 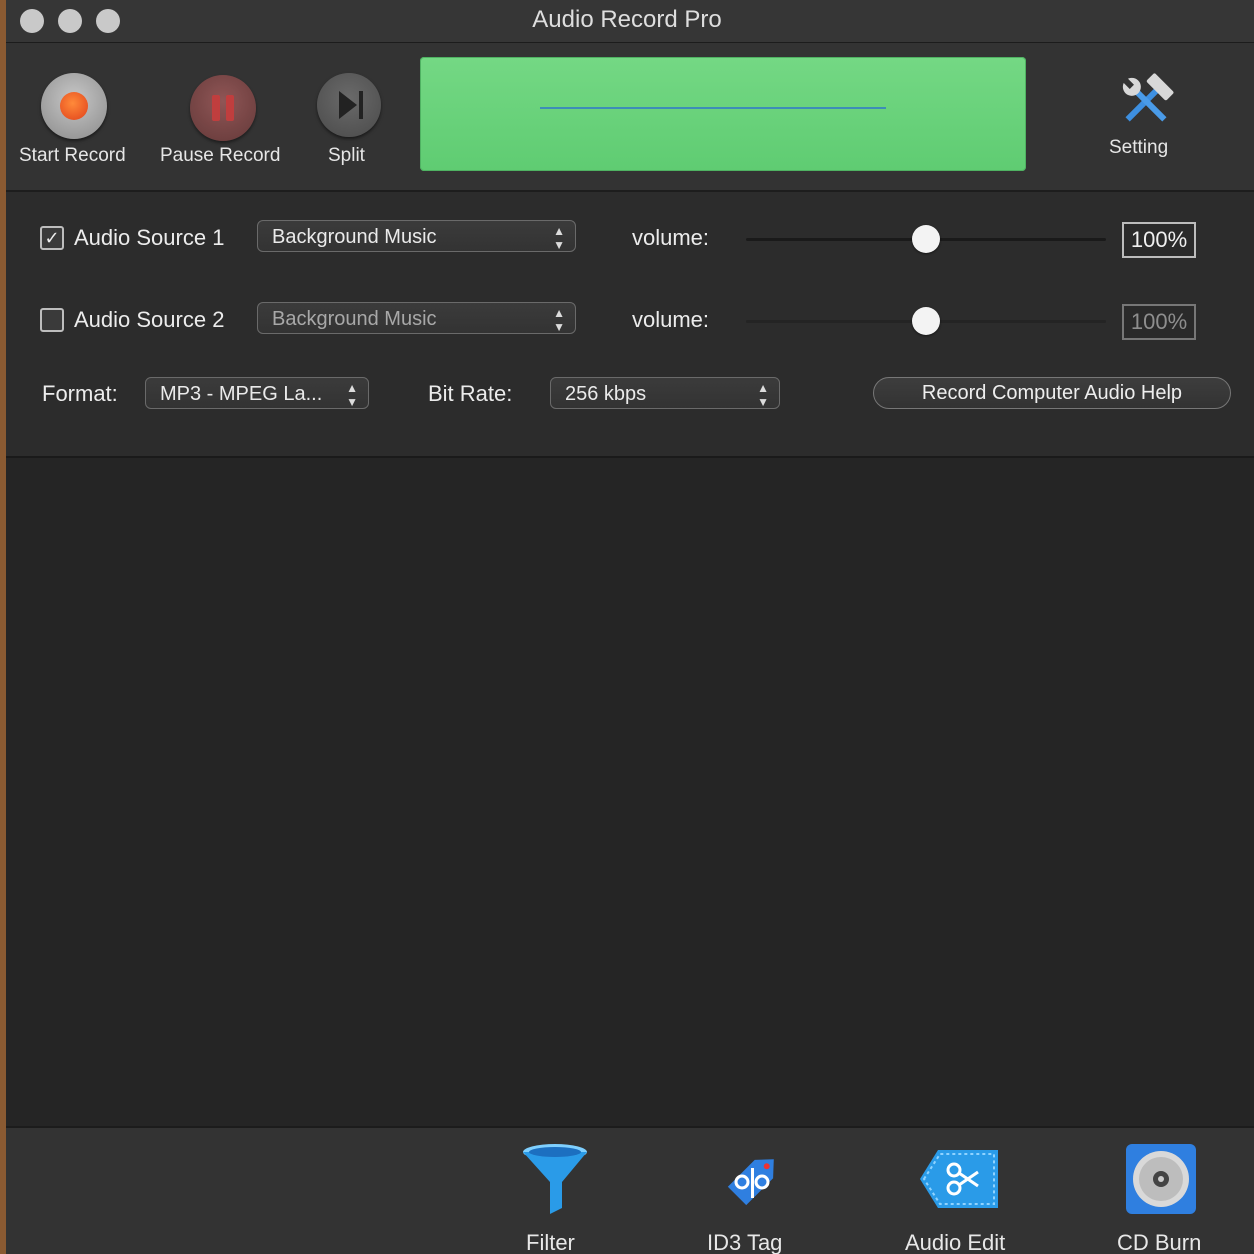 I want to click on volume-1-value: 100%, so click(x=1159, y=240).